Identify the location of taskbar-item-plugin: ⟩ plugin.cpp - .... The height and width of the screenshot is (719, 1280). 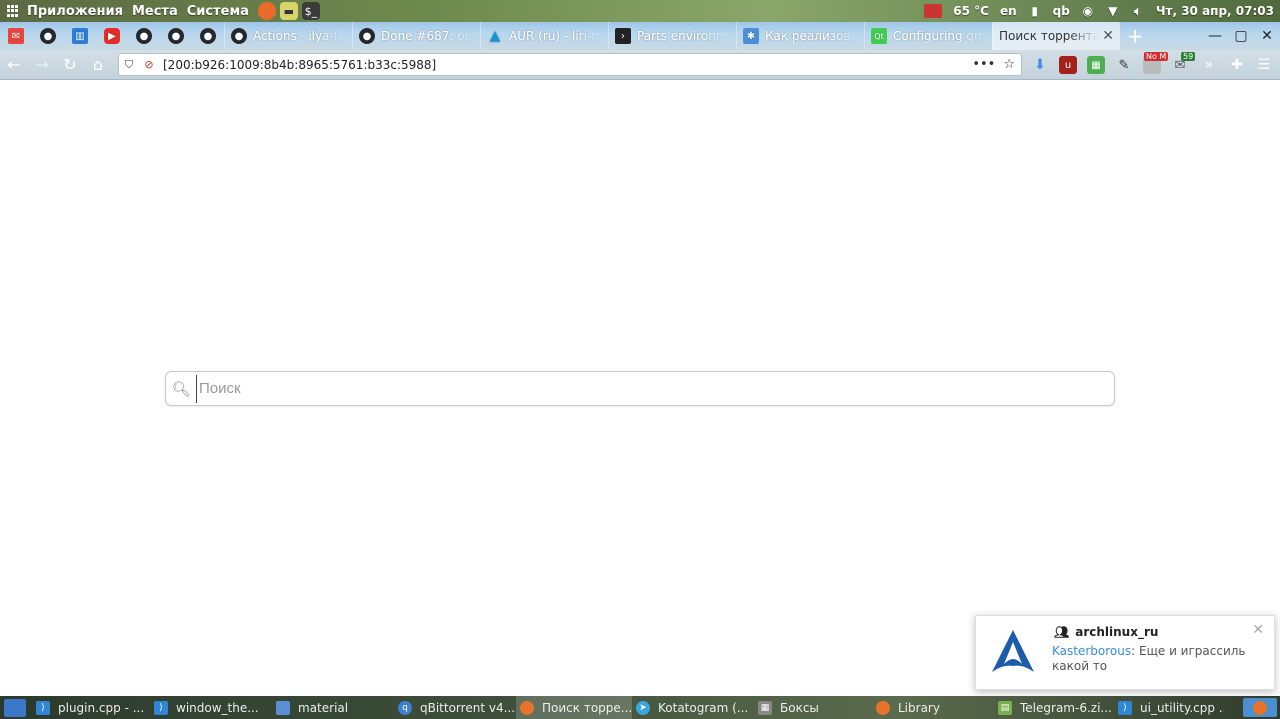
(91, 707).